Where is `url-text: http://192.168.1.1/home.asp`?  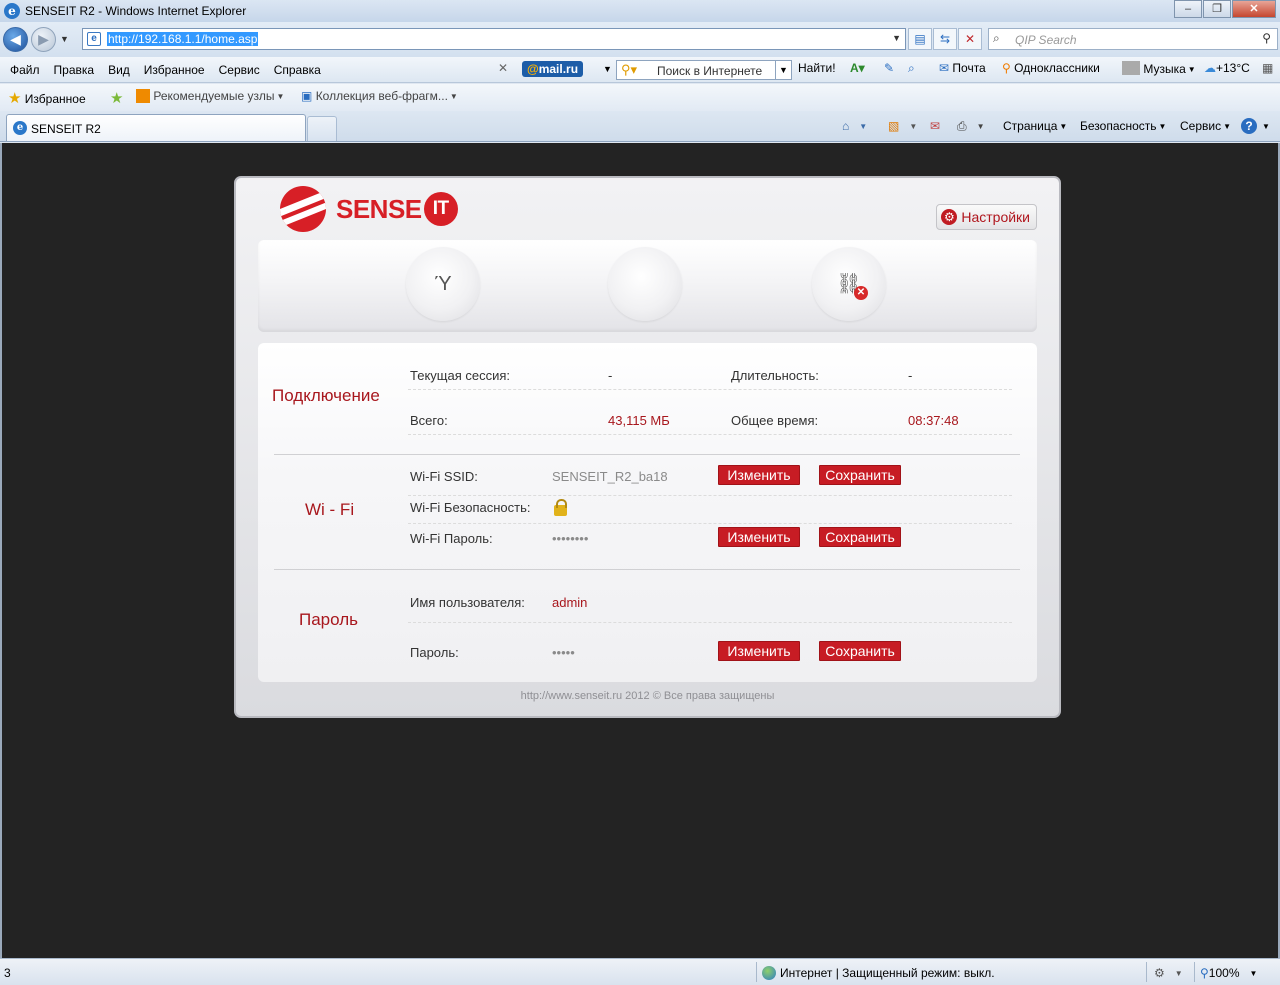
url-text: http://192.168.1.1/home.asp is located at coordinates (183, 39).